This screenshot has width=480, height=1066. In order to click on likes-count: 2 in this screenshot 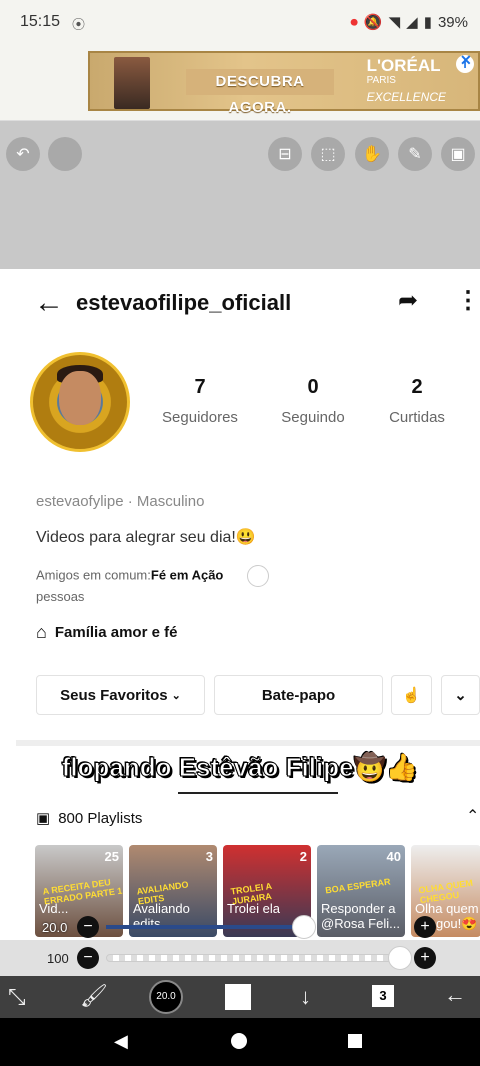, I will do `click(417, 387)`.